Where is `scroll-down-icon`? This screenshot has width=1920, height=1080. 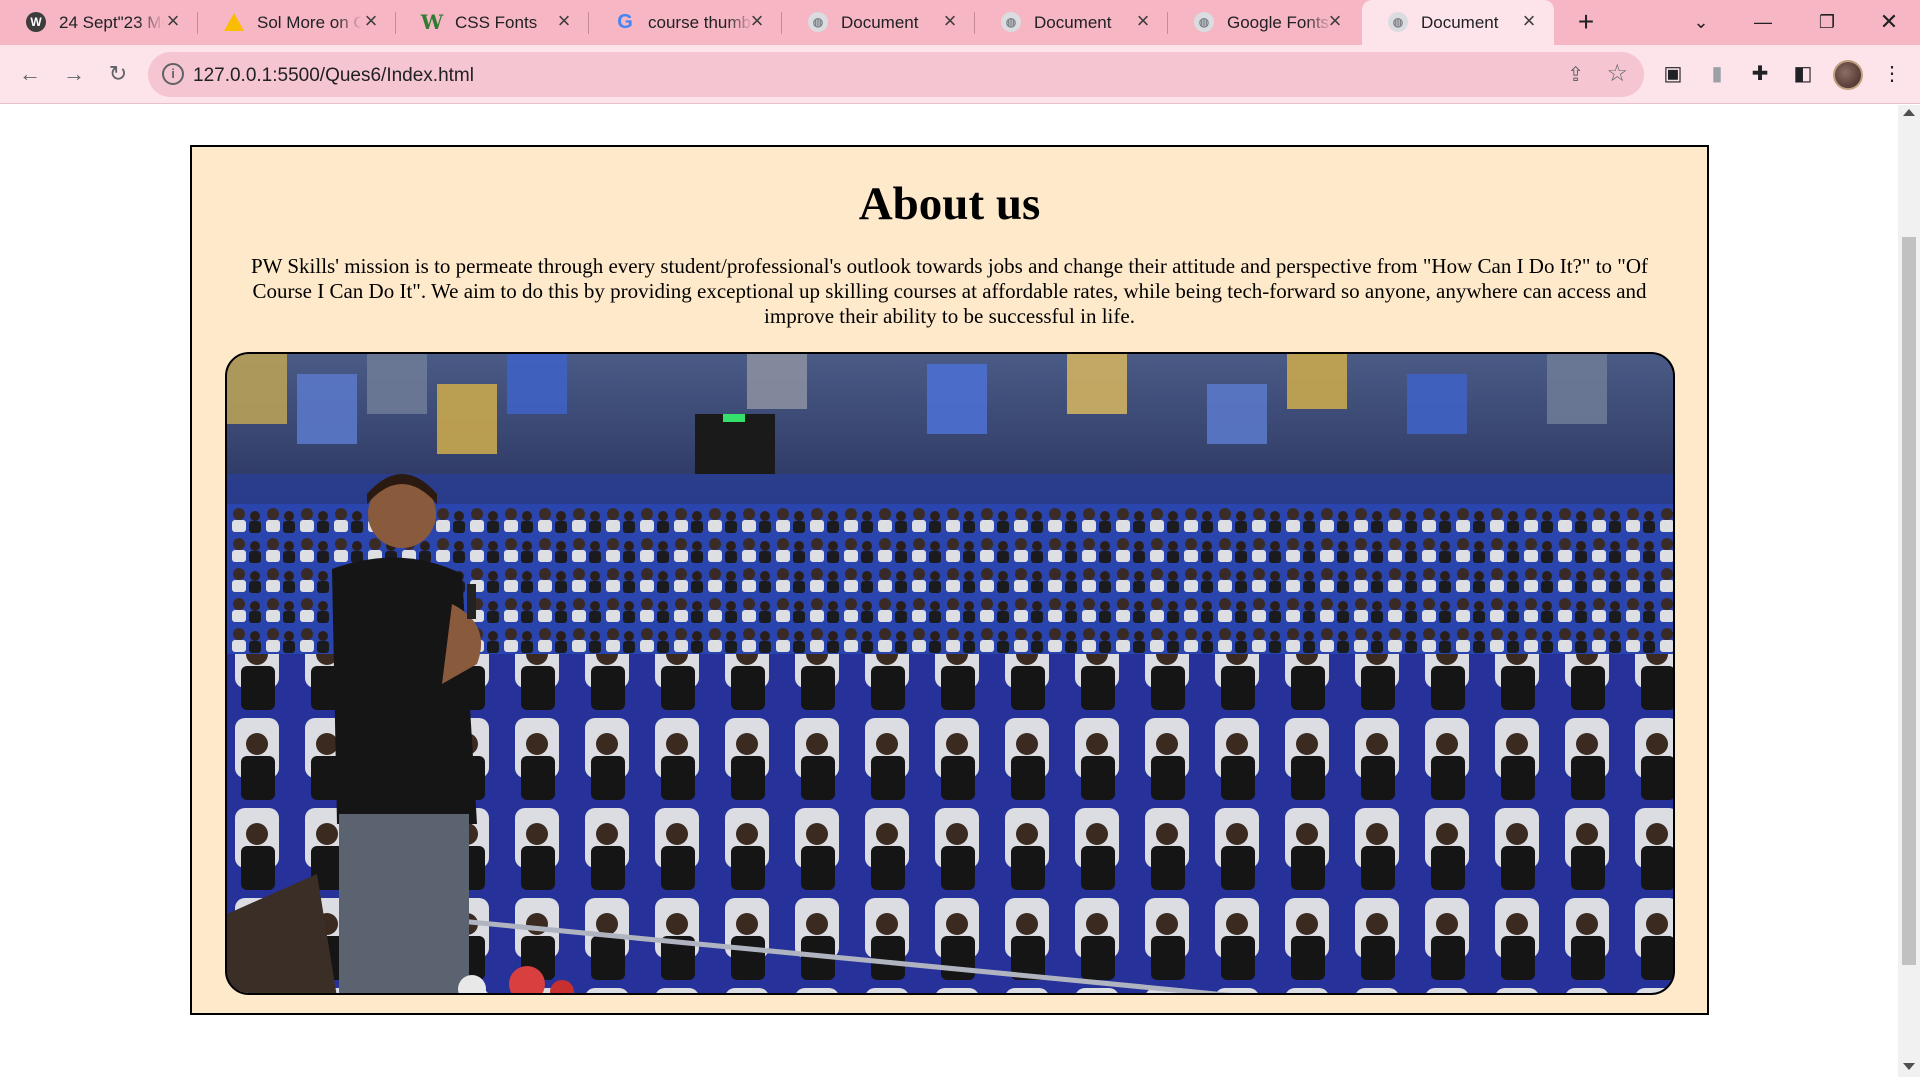 scroll-down-icon is located at coordinates (1909, 1066).